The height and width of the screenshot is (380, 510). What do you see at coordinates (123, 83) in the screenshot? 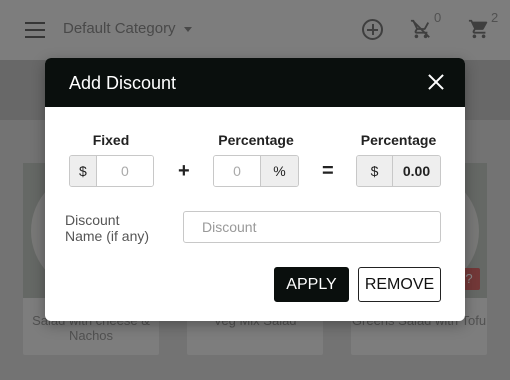
I see `modal-title: Add Discount` at bounding box center [123, 83].